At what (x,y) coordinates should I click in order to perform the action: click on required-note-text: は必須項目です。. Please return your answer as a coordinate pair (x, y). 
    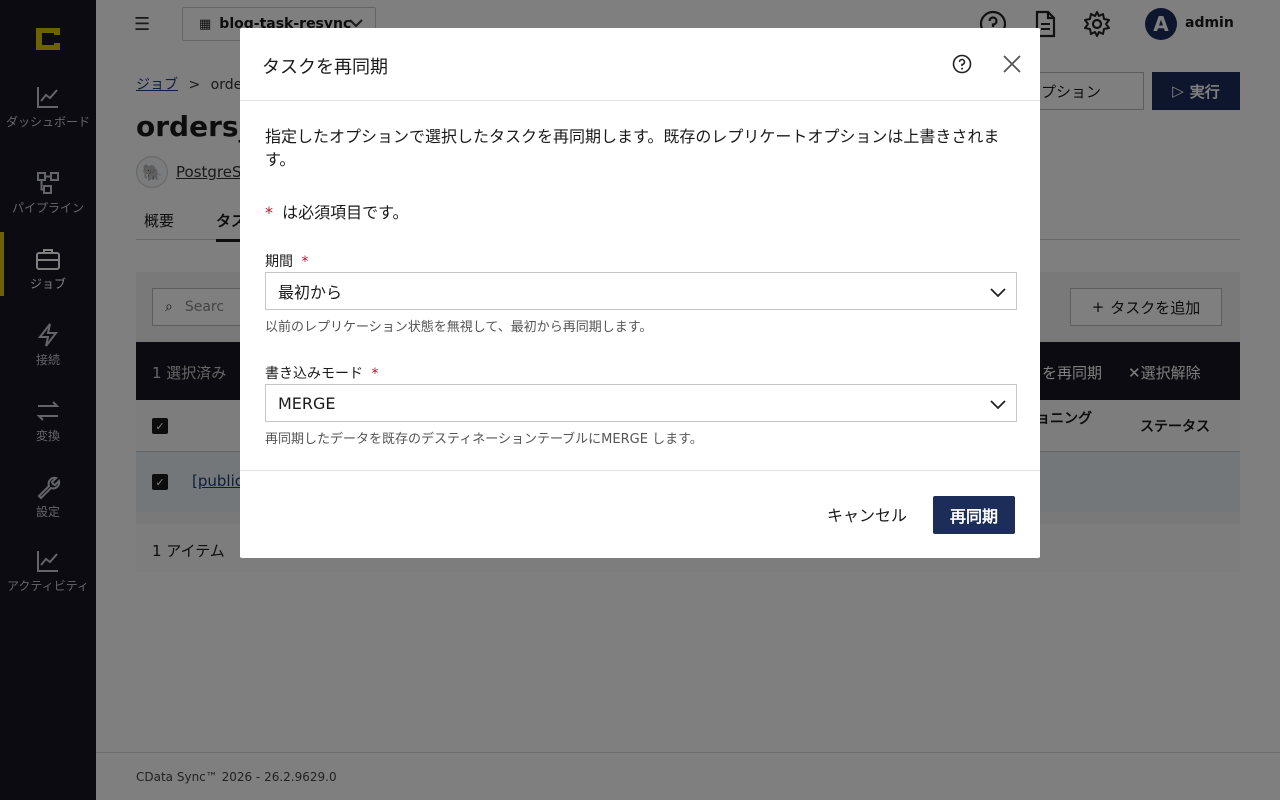
    Looking at the image, I should click on (345, 212).